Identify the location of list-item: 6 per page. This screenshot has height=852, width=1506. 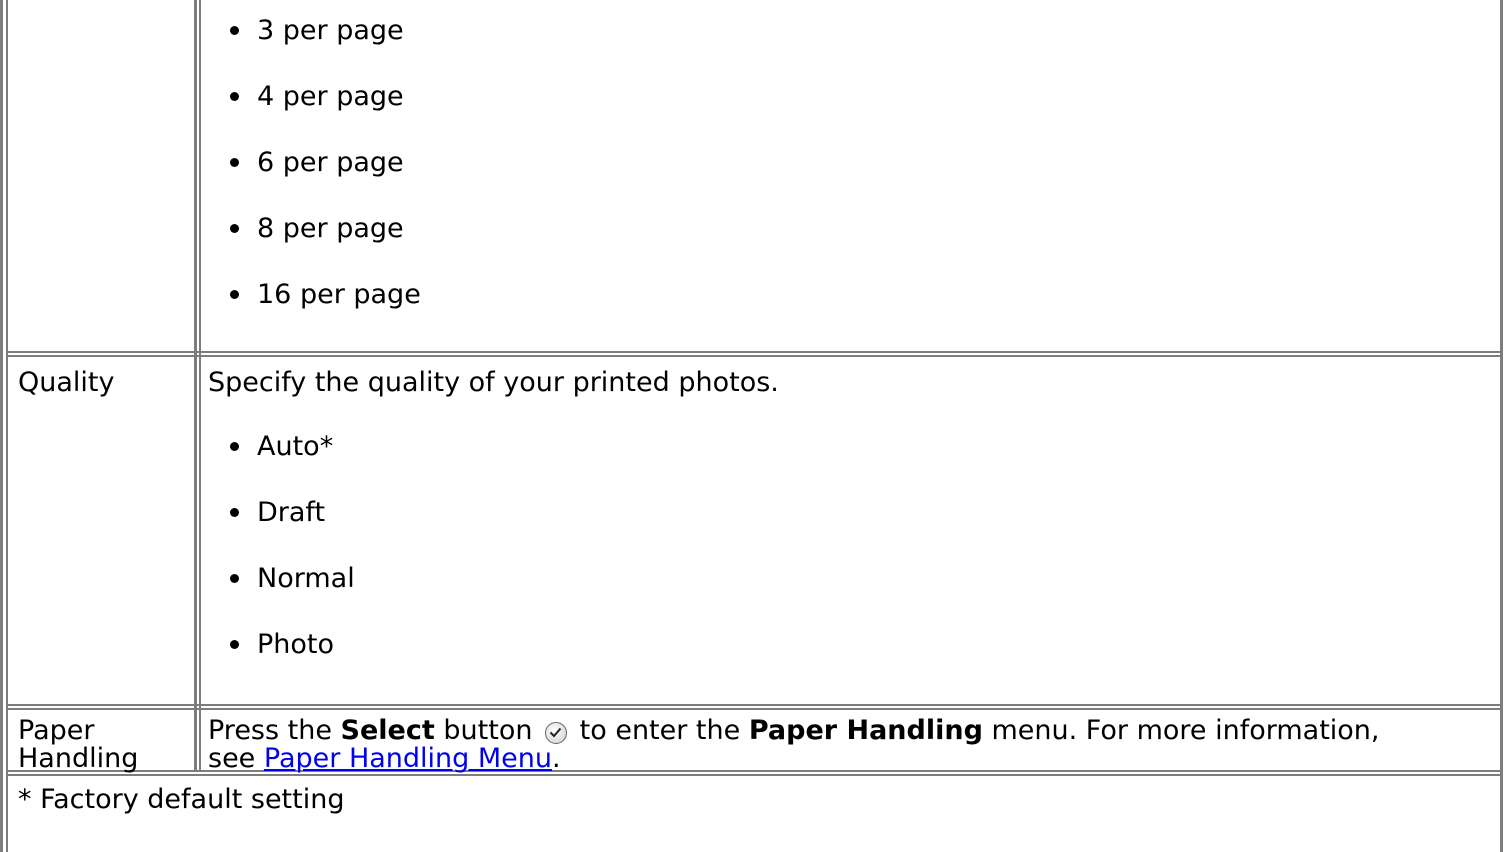
(314, 179).